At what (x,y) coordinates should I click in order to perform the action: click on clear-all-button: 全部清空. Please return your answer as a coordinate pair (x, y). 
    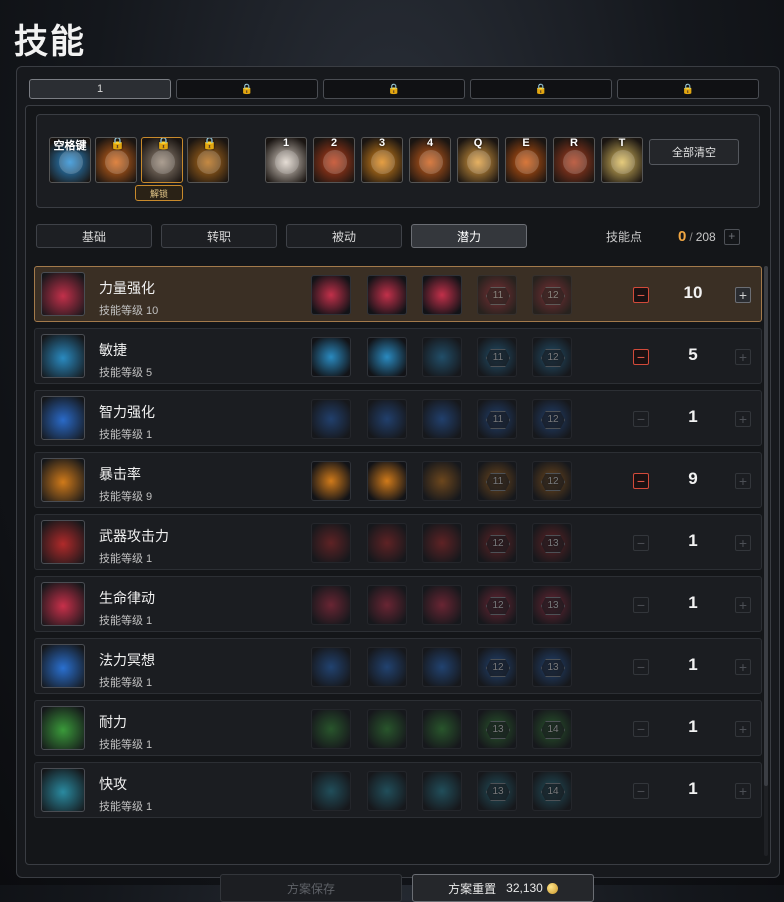
    Looking at the image, I should click on (694, 152).